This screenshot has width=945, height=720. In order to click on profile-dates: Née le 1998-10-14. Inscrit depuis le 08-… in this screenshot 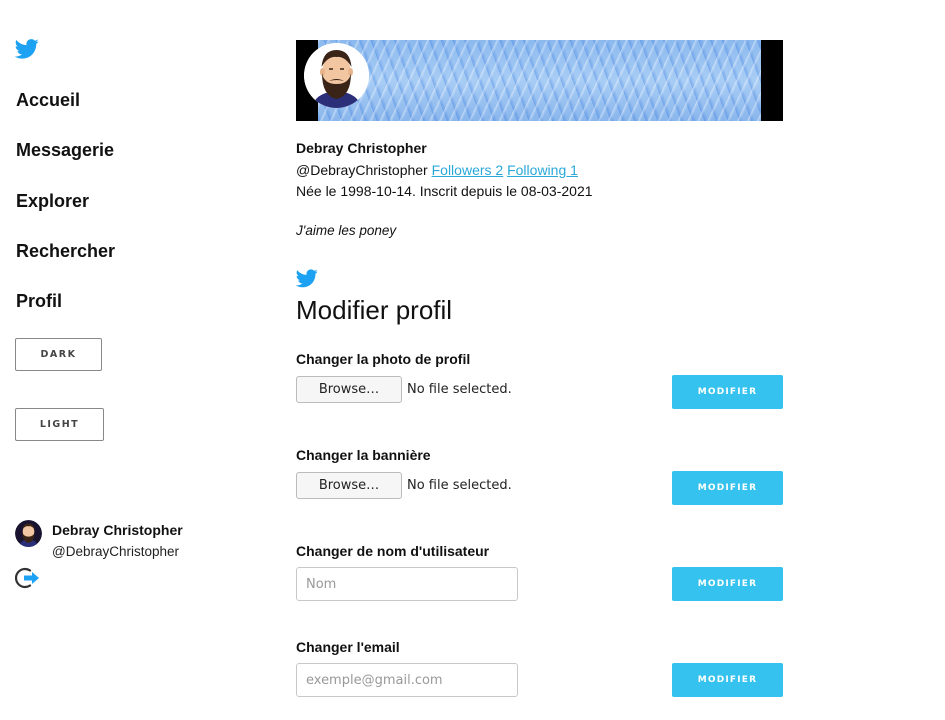, I will do `click(444, 191)`.